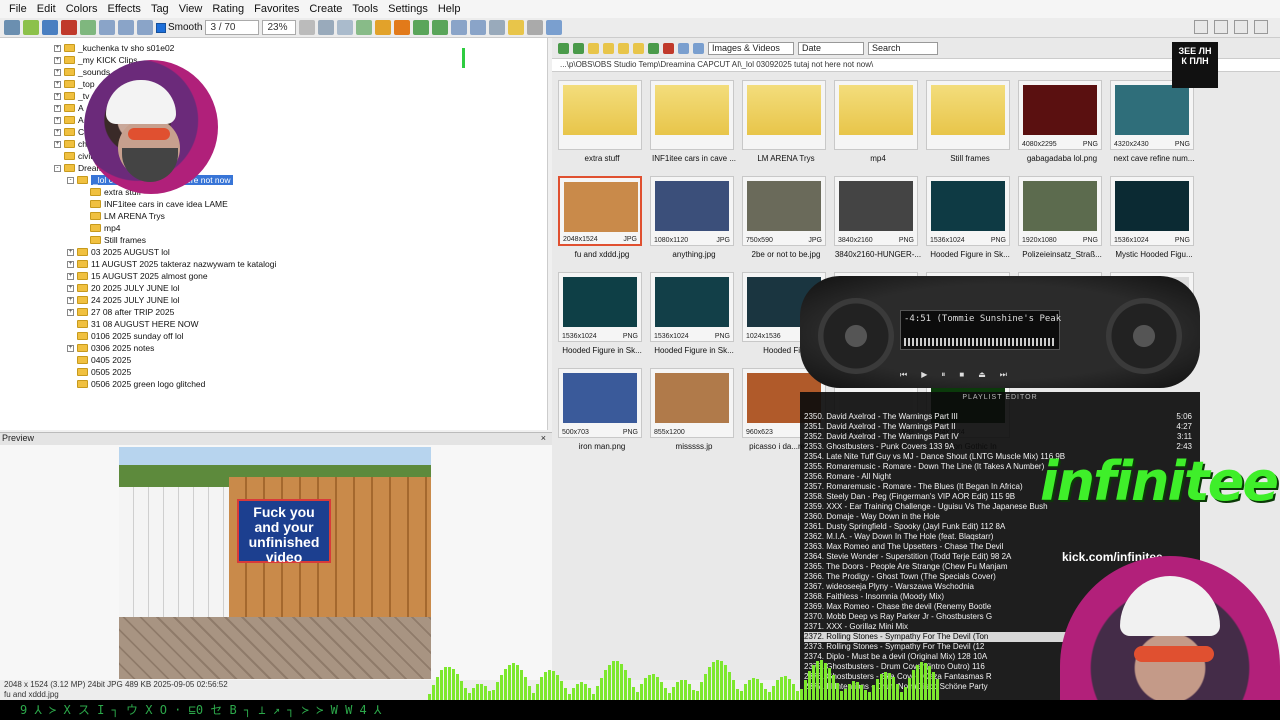 The width and height of the screenshot is (1280, 720). What do you see at coordinates (46, 9) in the screenshot?
I see `menu-edit: Edit` at bounding box center [46, 9].